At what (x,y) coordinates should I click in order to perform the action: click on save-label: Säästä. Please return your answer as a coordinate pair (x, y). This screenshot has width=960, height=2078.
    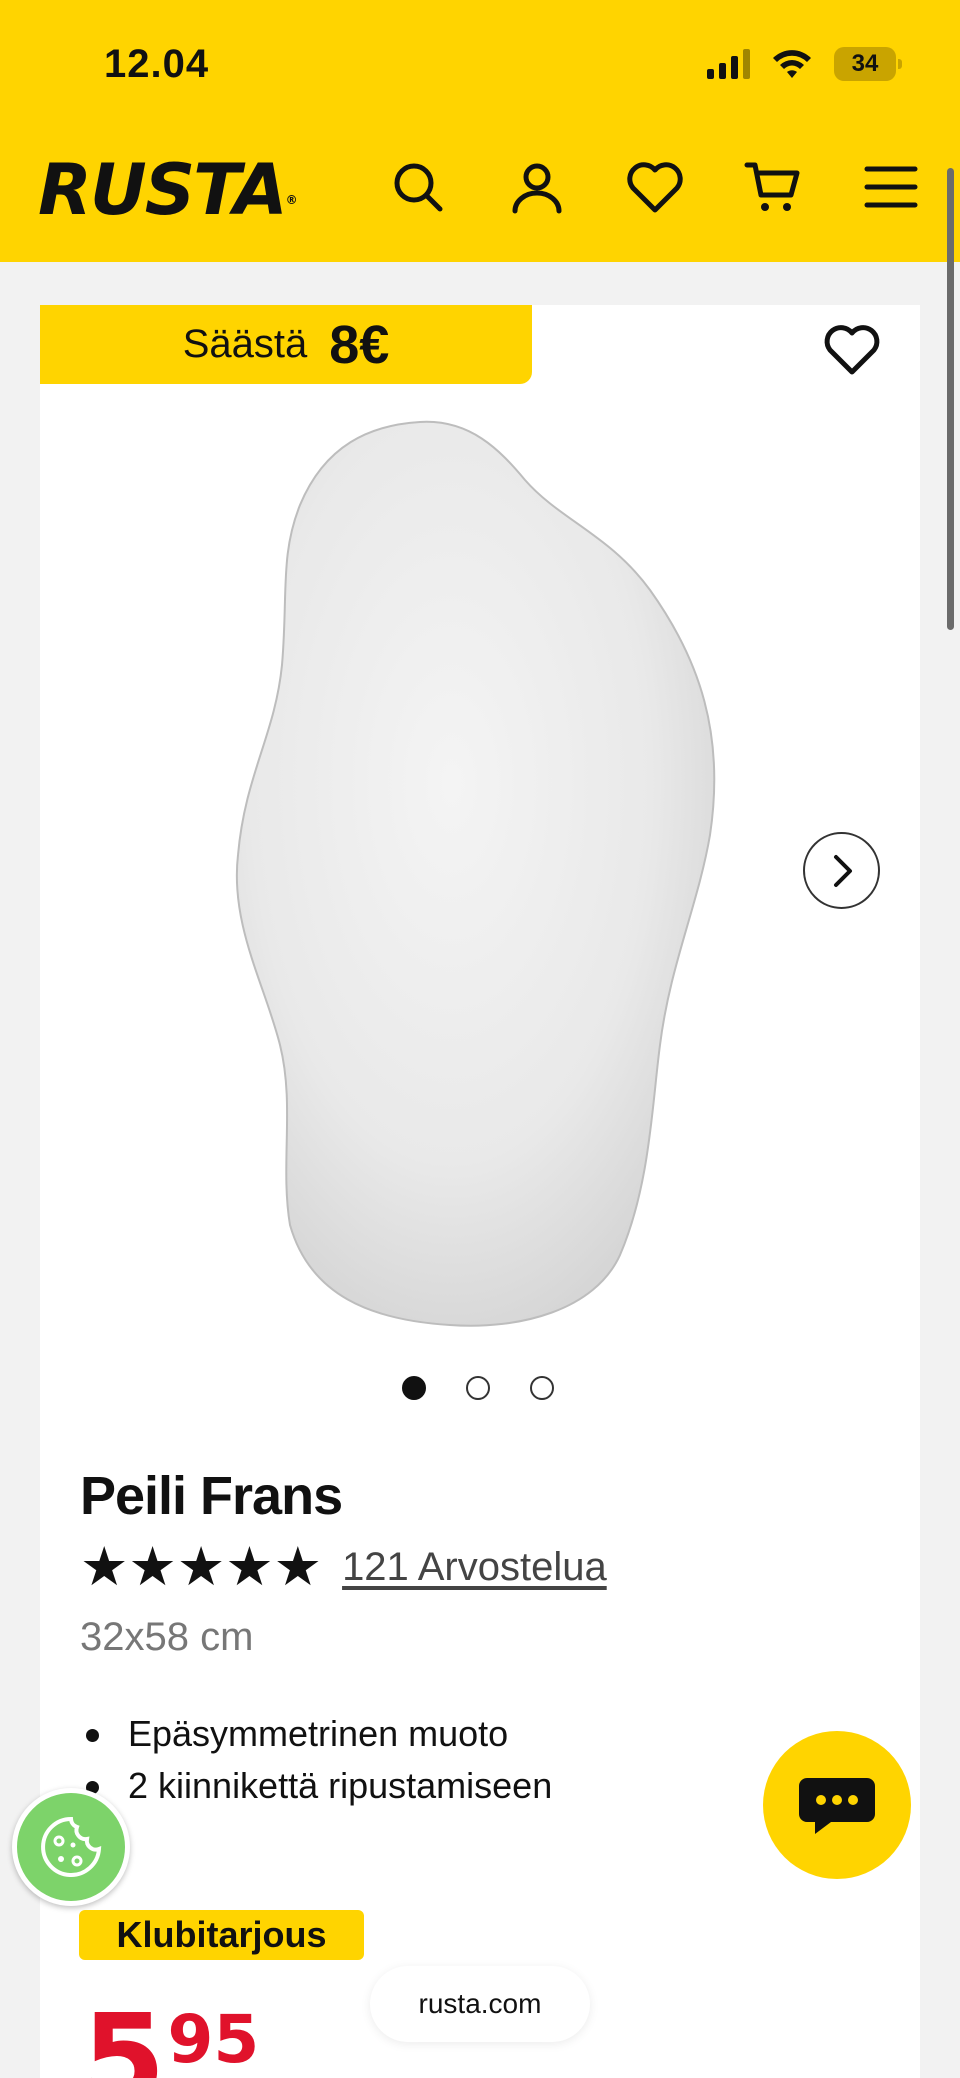
    Looking at the image, I should click on (245, 344).